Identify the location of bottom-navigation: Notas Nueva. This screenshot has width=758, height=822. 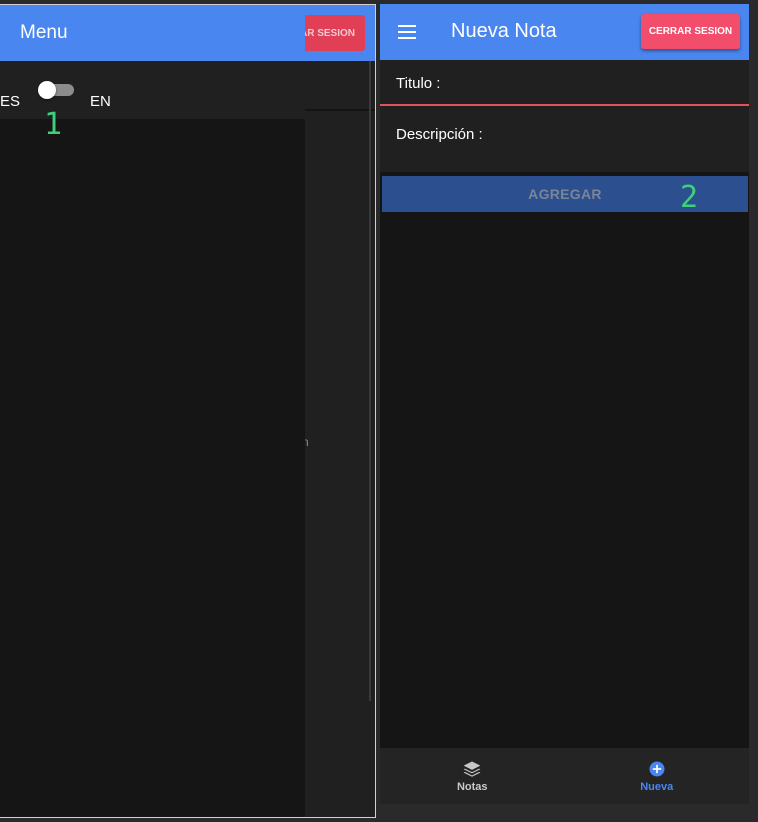
(564, 776).